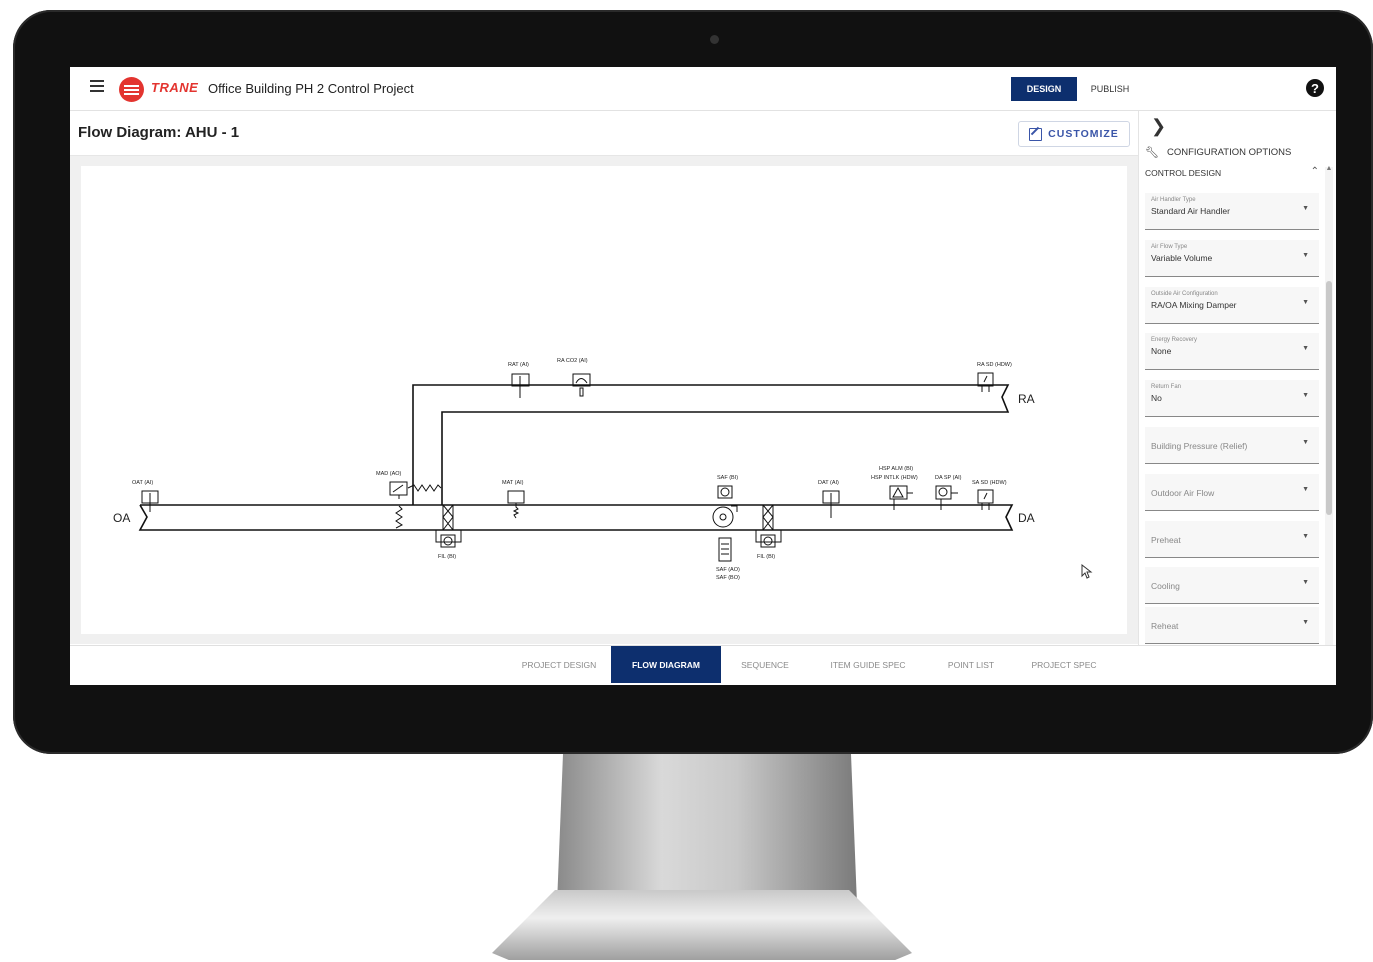  Describe the element at coordinates (1152, 153) in the screenshot. I see `wrench-icon: 🔧︎` at that location.